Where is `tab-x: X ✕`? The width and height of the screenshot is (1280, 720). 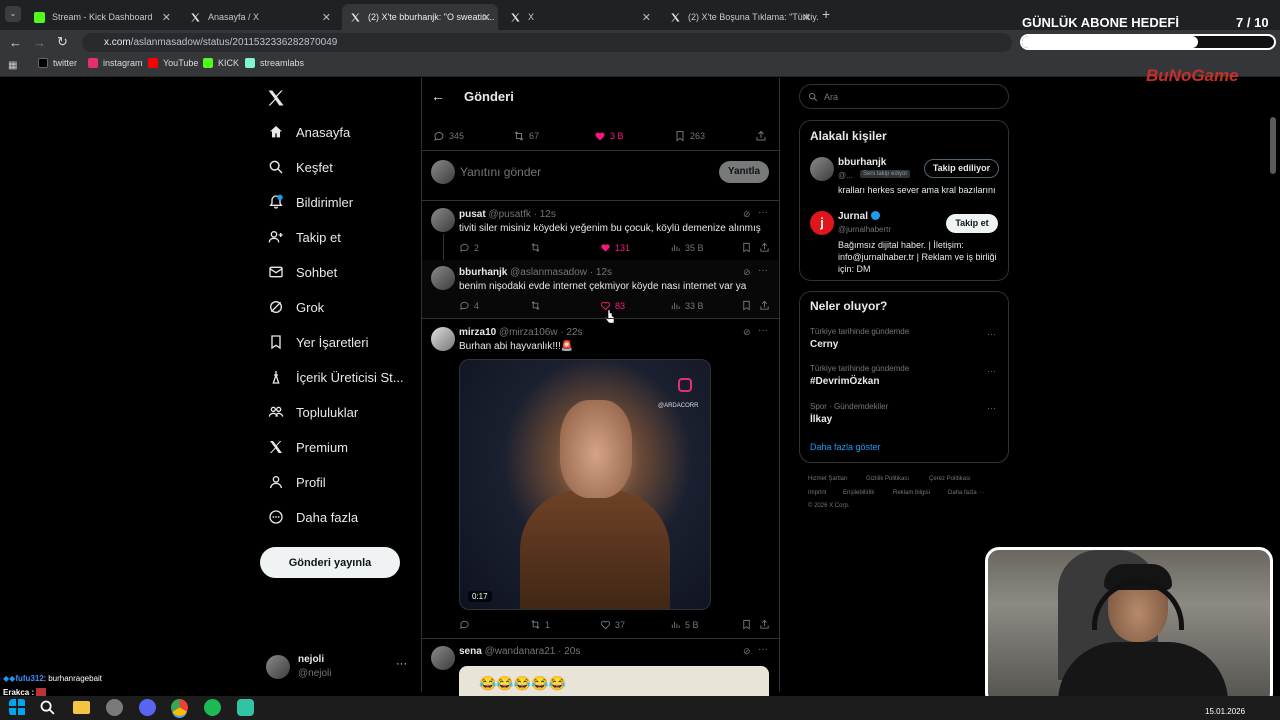
tab-x: X ✕ is located at coordinates (580, 17).